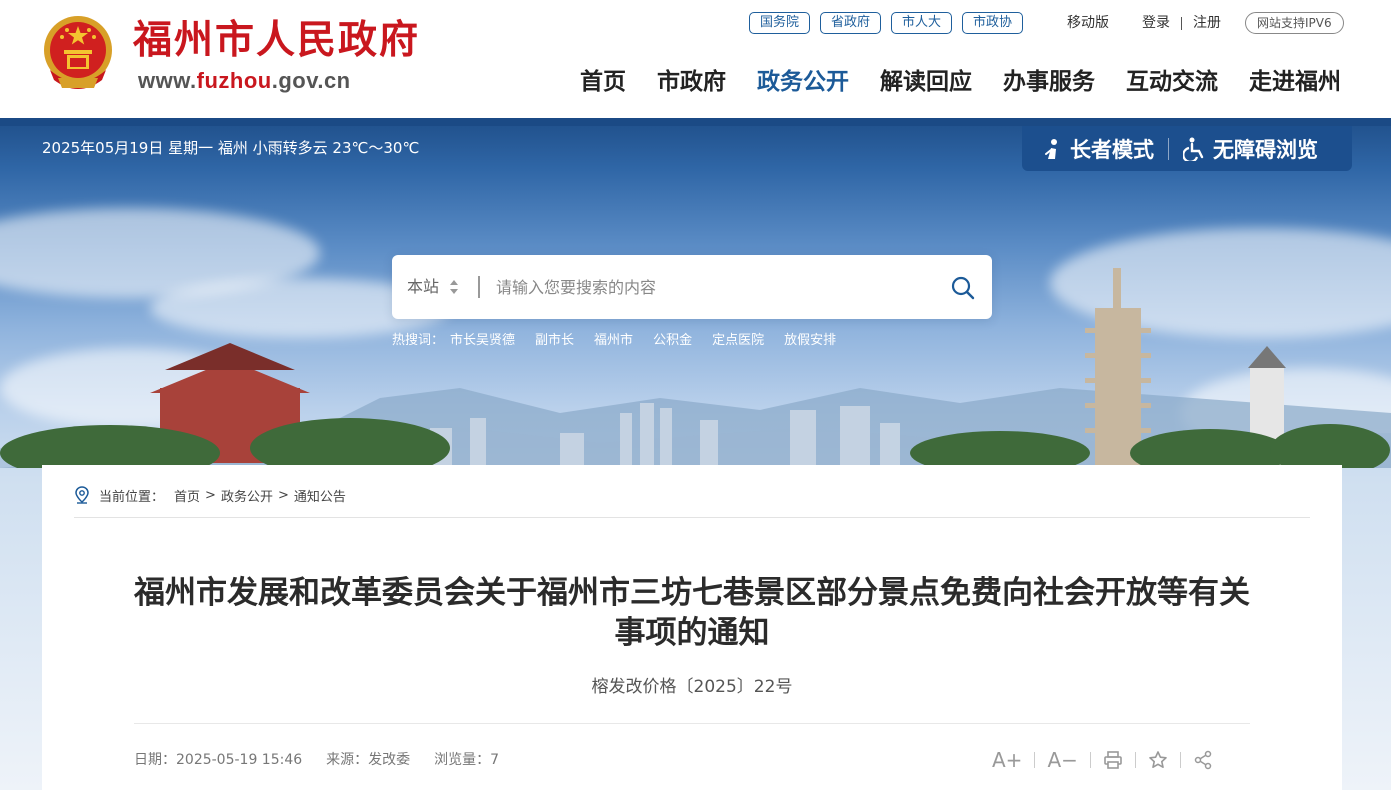  What do you see at coordinates (851, 23) in the screenshot?
I see `link-provincial-government: 省政府` at bounding box center [851, 23].